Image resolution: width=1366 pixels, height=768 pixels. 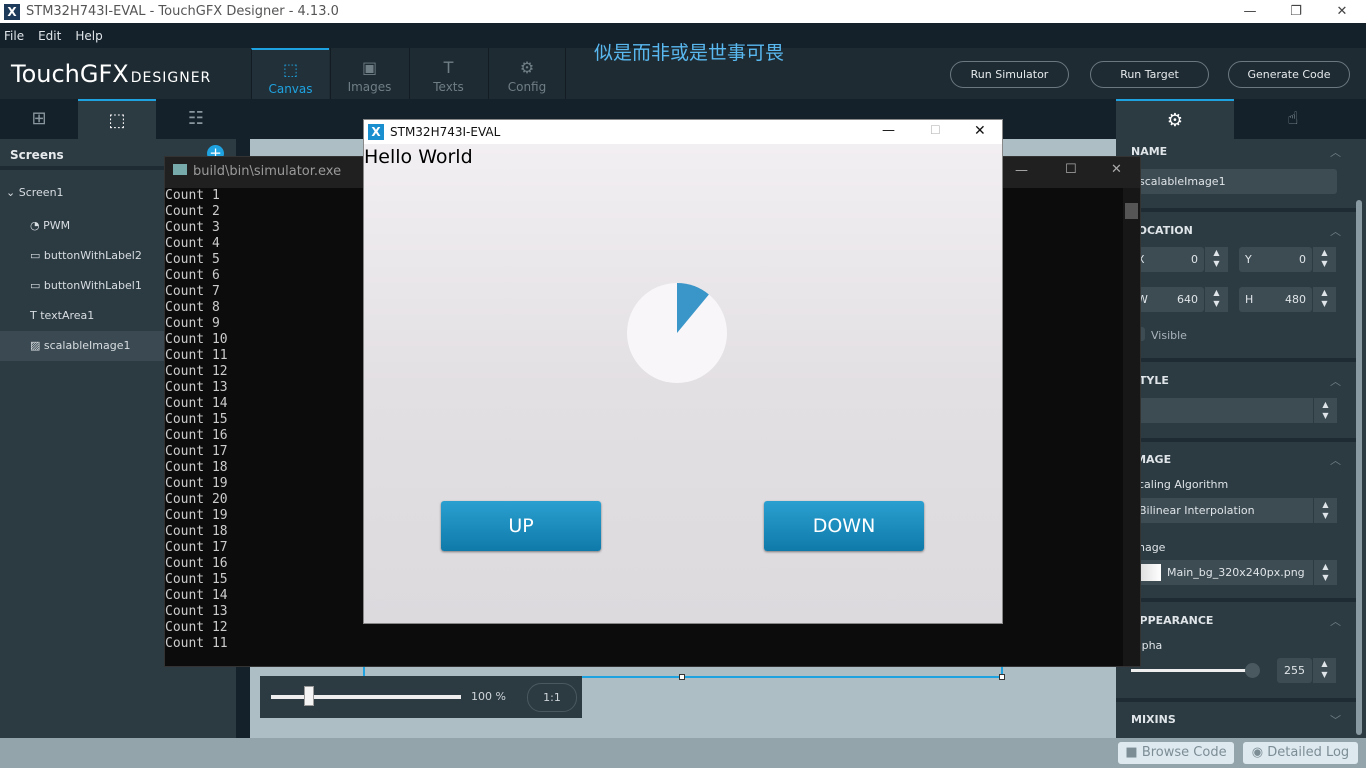 I want to click on sim-close-button: ✕, so click(x=980, y=131).